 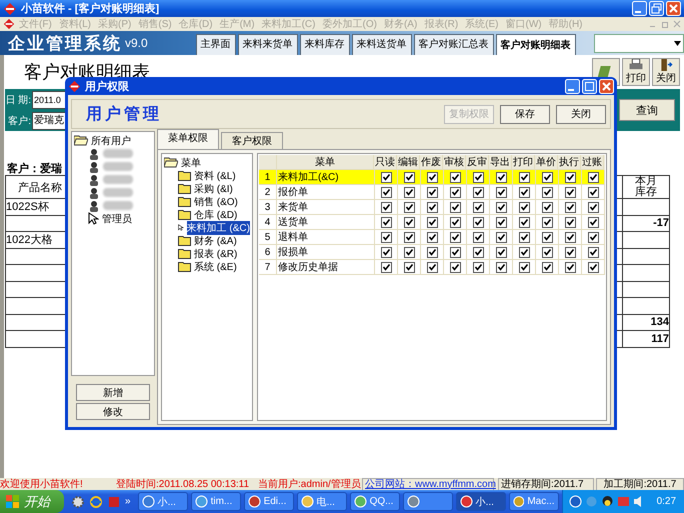 What do you see at coordinates (252, 140) in the screenshot?
I see `tab: 客户权限` at bounding box center [252, 140].